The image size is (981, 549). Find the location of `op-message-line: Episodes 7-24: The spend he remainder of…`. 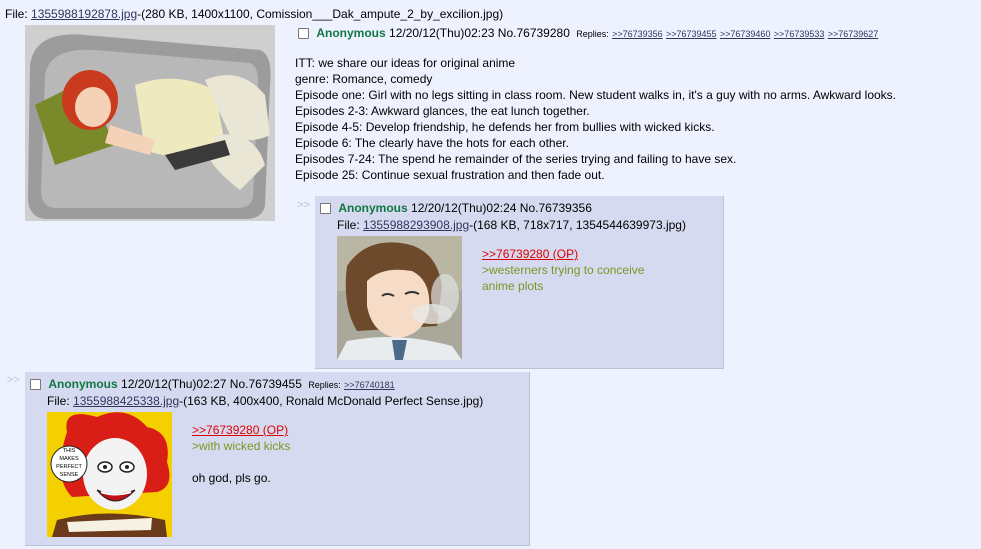

op-message-line: Episodes 7-24: The spend he remainder of… is located at coordinates (516, 159).